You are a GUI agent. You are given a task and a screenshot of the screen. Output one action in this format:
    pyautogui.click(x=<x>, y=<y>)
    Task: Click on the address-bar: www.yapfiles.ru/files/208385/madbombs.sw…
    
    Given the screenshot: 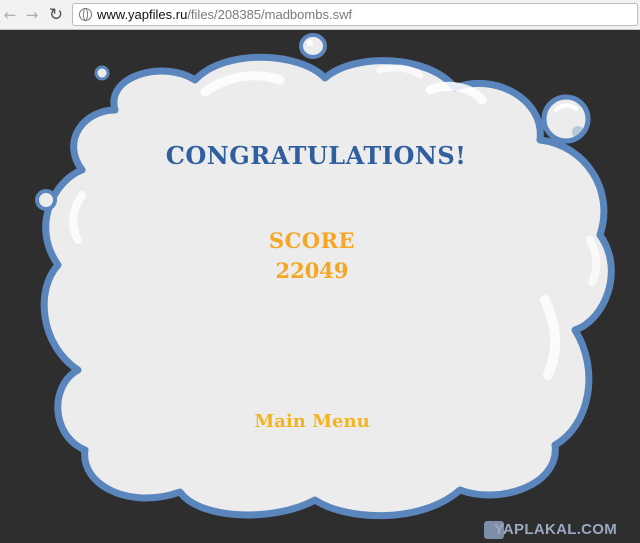 What is the action you would take?
    pyautogui.click(x=355, y=14)
    